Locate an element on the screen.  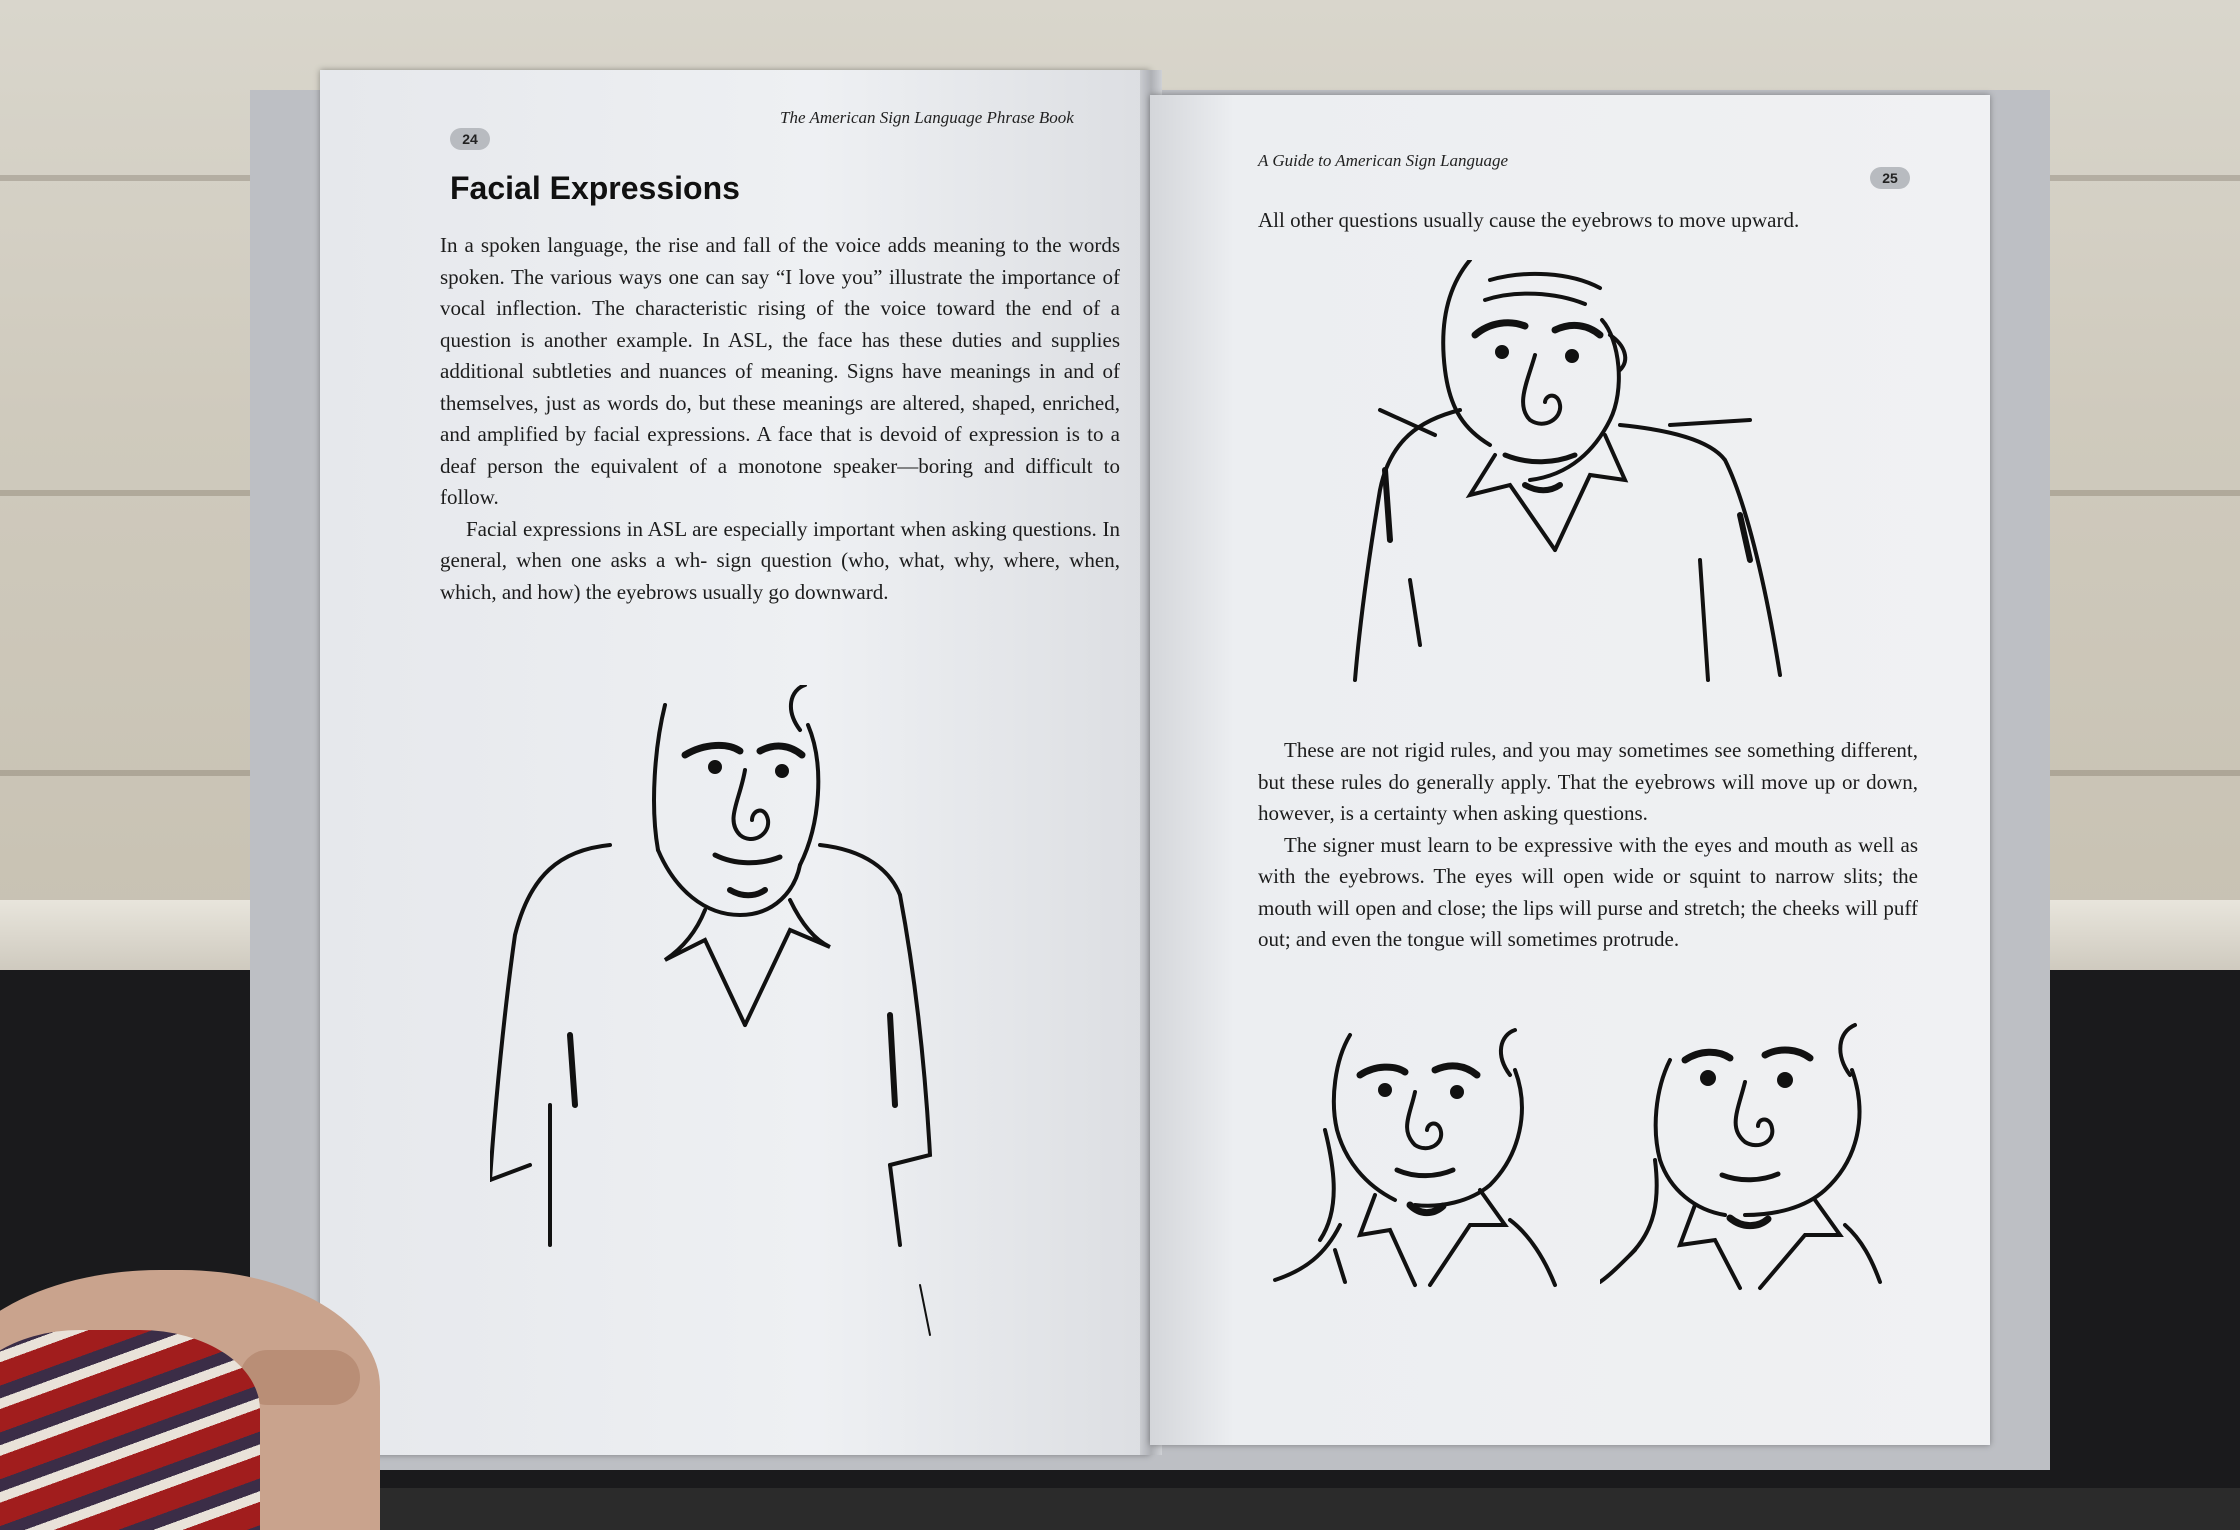
section-heading: Facial Expressions is located at coordinates (595, 188).